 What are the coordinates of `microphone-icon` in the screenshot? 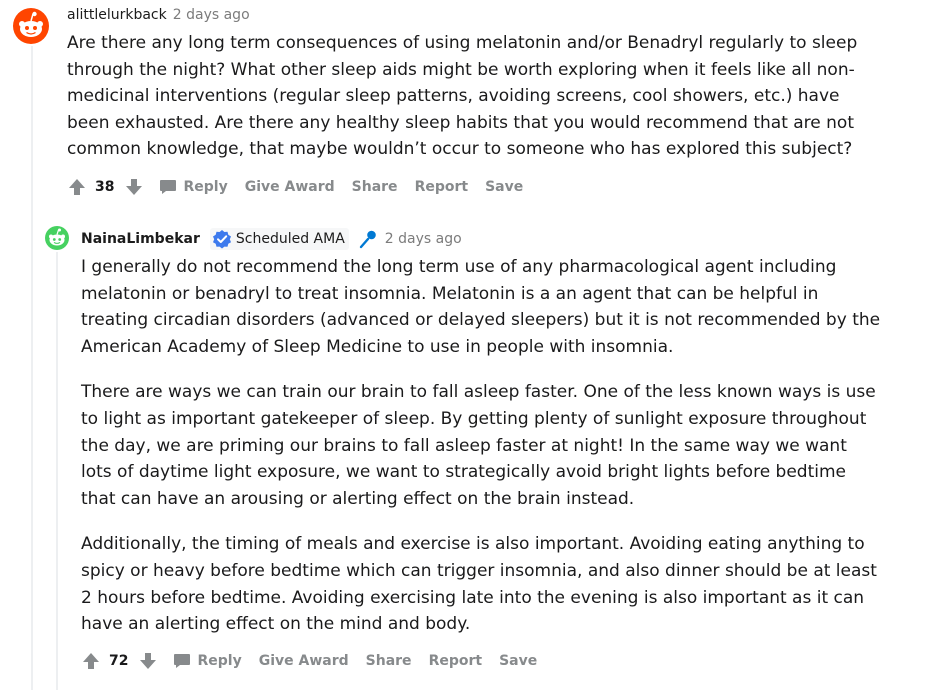 It's located at (367, 239).